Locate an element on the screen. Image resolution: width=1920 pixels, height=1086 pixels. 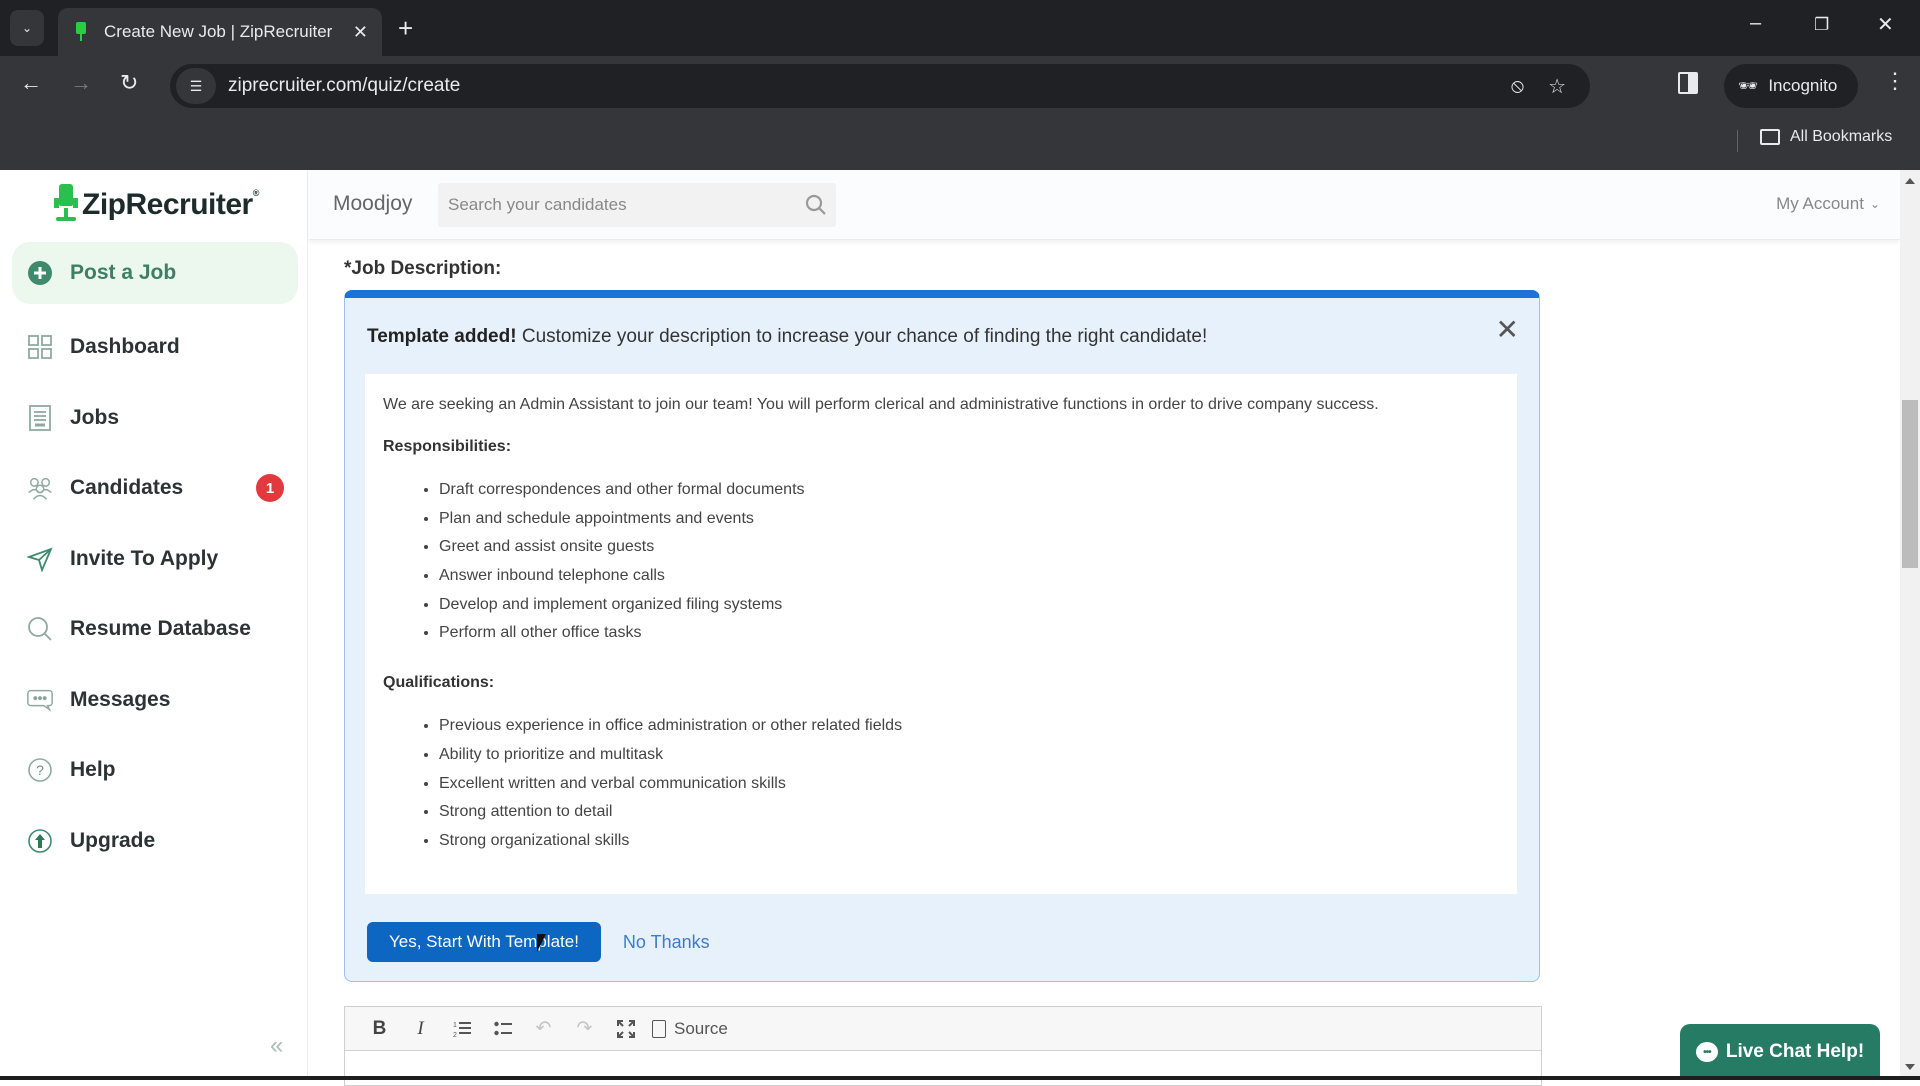
screen-bottom-edge is located at coordinates (960, 1078).